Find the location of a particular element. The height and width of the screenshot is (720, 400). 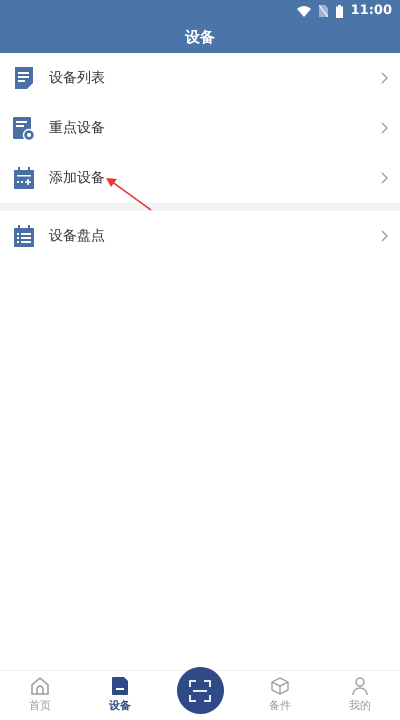

menu-item: 设备盘点 is located at coordinates (200, 236).